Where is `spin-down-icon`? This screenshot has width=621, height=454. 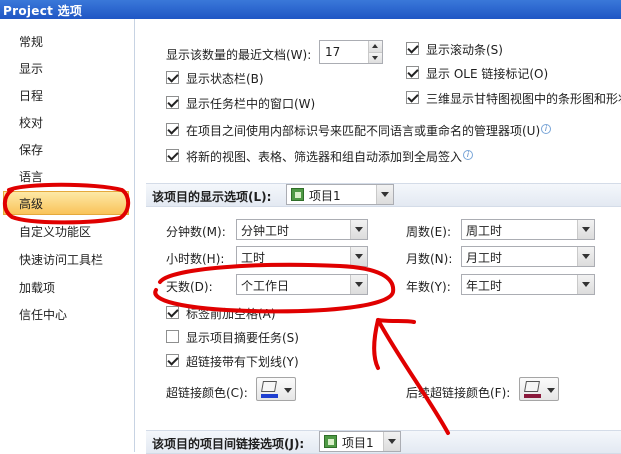
spin-down-icon is located at coordinates (375, 57).